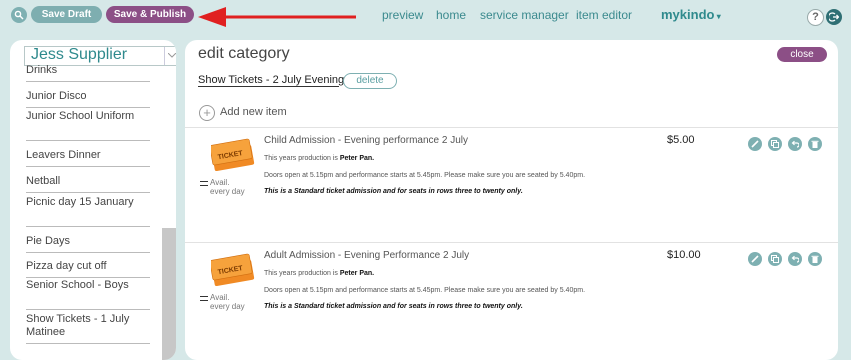 The width and height of the screenshot is (851, 360). I want to click on category-item-drinks: Drinks, so click(88, 73).